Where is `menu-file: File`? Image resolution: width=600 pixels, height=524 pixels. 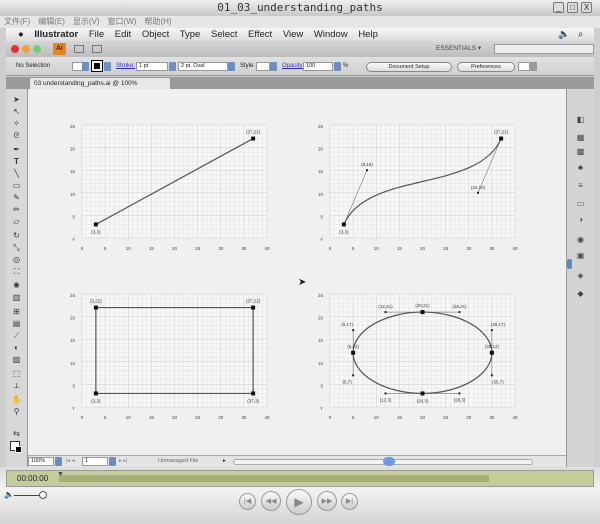 menu-file: File is located at coordinates (96, 34).